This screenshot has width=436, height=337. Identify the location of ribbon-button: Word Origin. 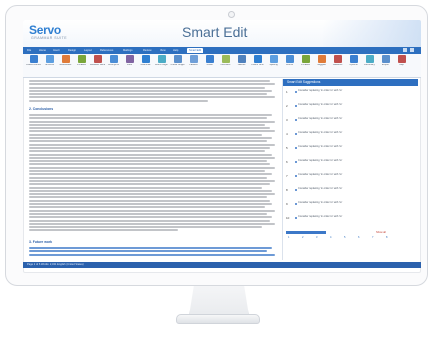
(161, 65).